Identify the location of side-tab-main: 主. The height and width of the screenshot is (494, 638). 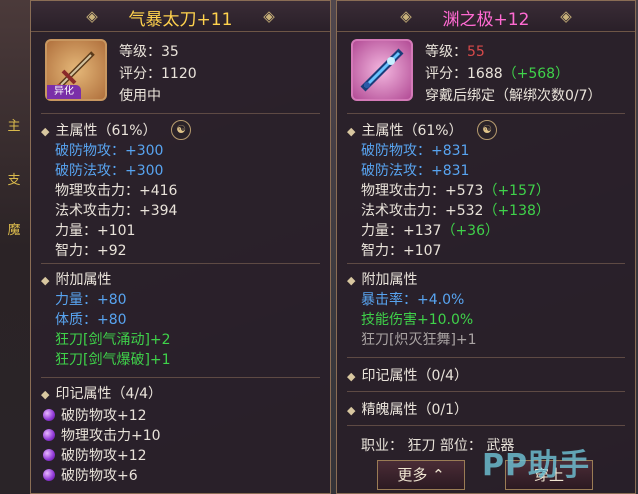
(14, 127).